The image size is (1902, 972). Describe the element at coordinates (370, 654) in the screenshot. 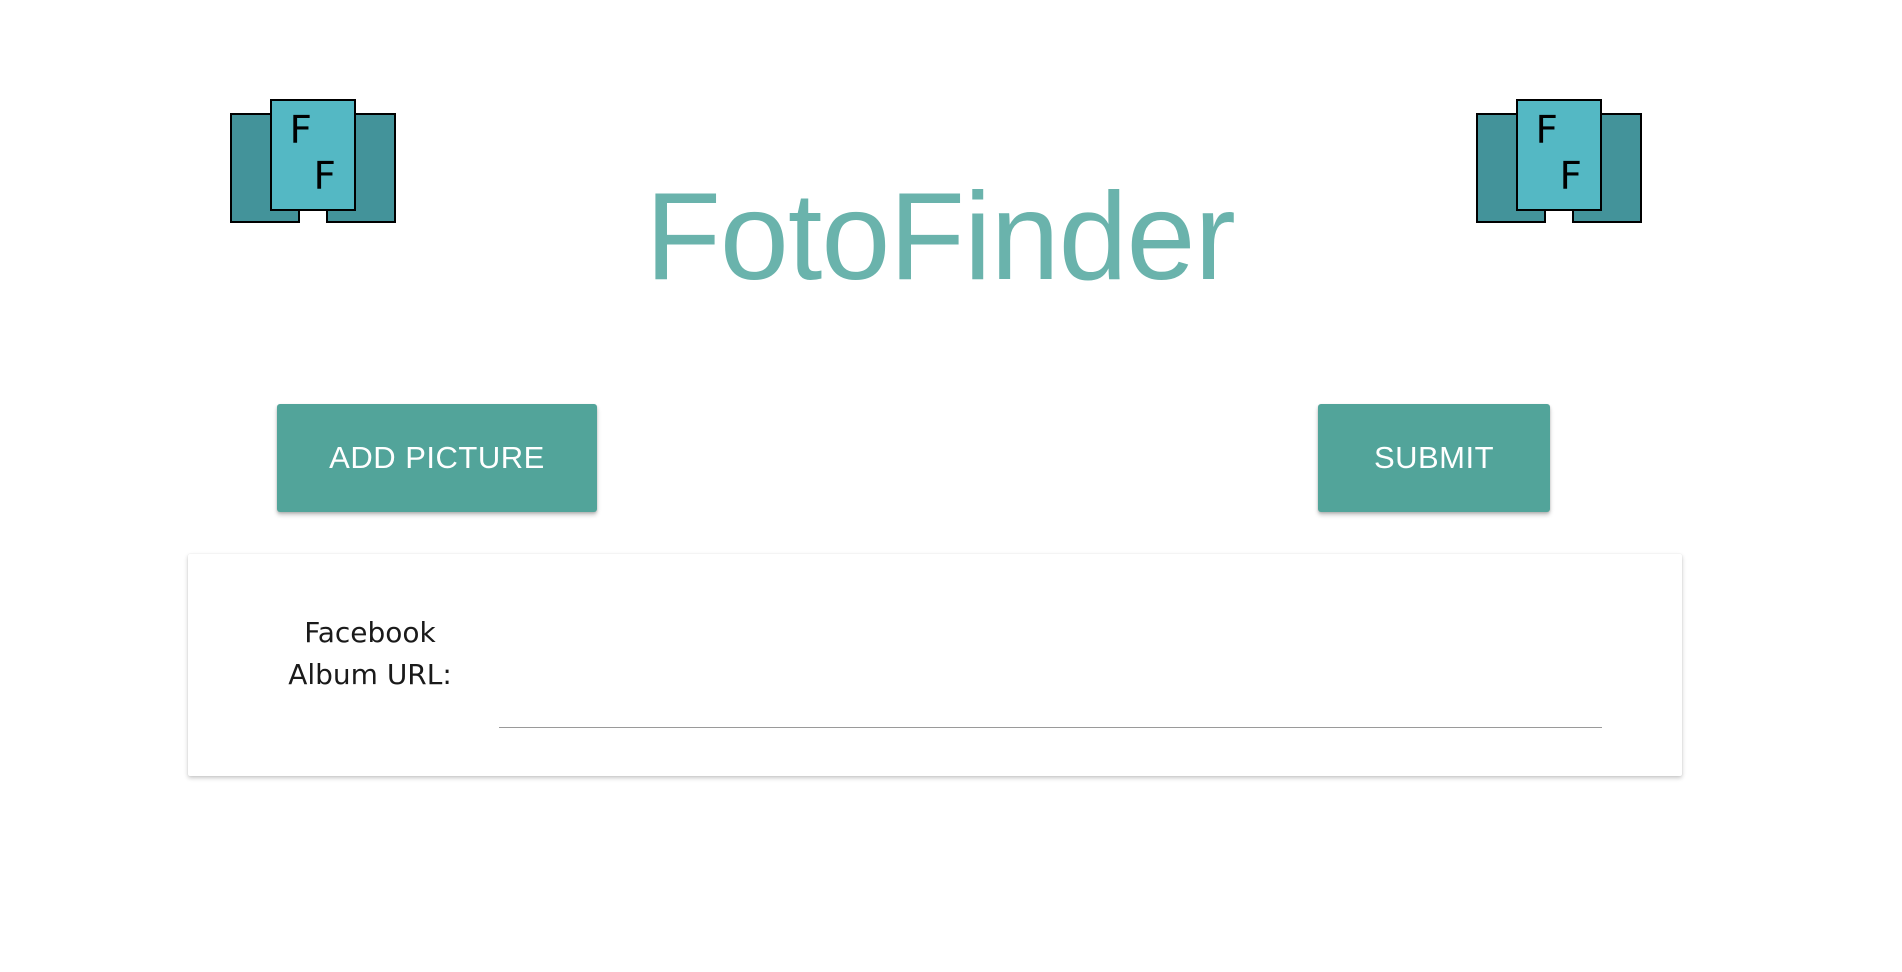

I see `album-url-label: Facebook Album URL:` at that location.